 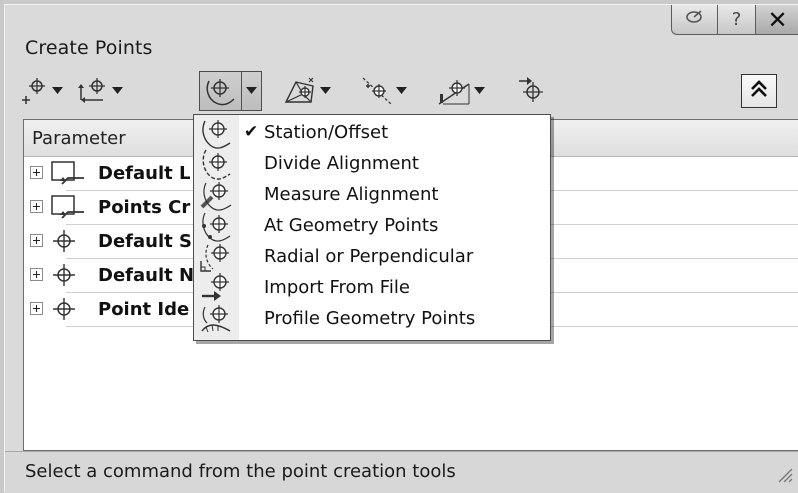 I want to click on menu-item-label: Import From File, so click(x=337, y=287).